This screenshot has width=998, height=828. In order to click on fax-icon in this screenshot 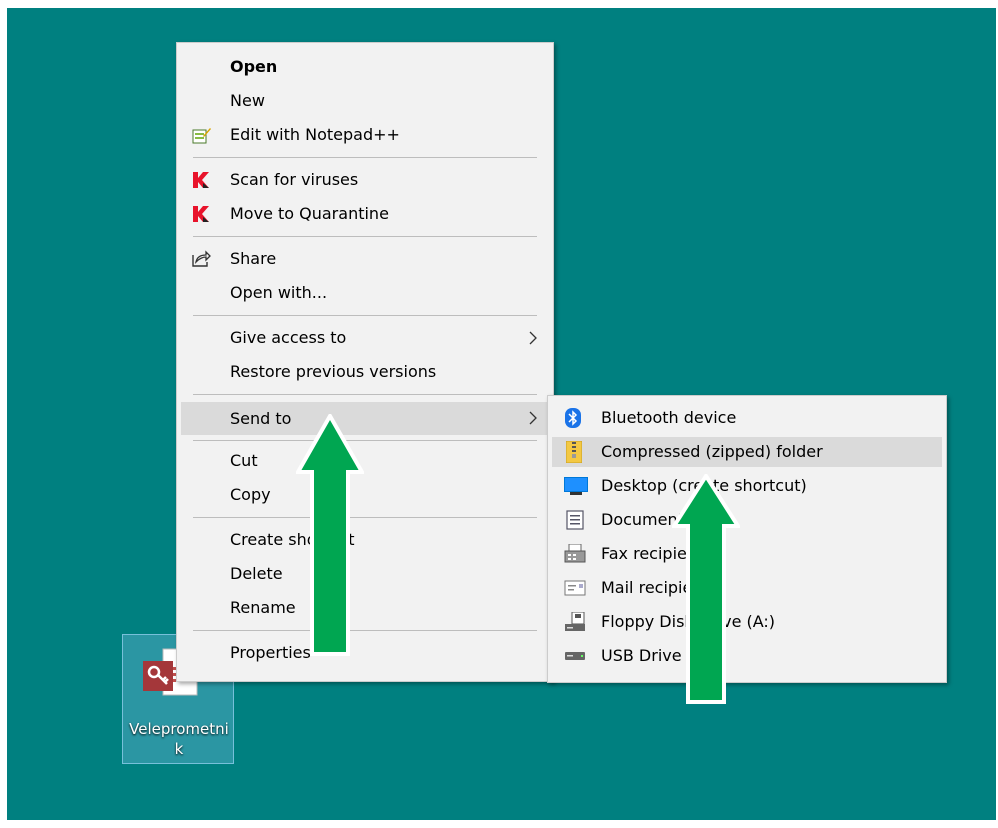, I will do `click(575, 553)`.